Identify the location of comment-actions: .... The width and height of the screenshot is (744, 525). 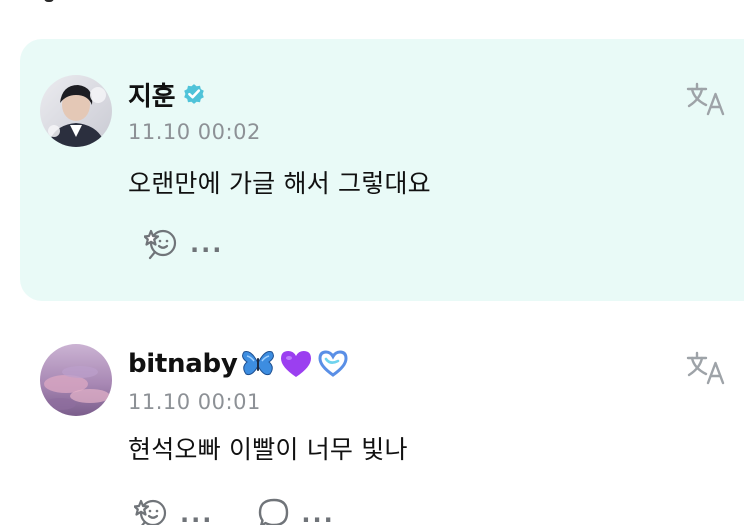
(183, 244).